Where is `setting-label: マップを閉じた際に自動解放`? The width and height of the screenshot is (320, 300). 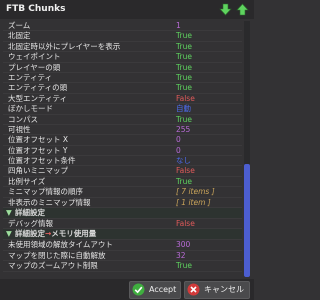
setting-label: マップを閉じた際に自動解放 is located at coordinates (57, 255).